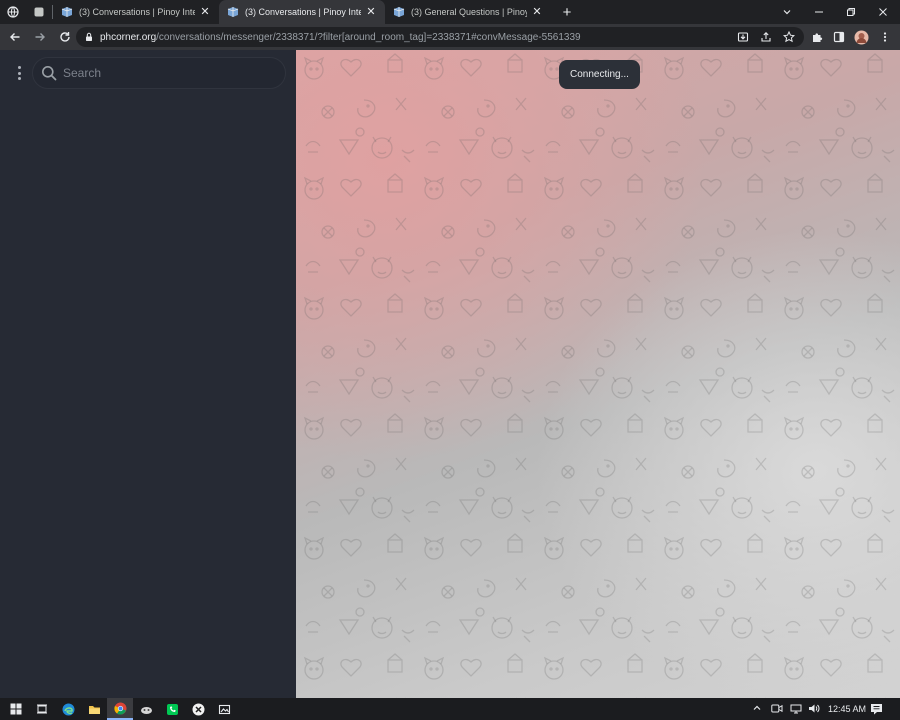 This screenshot has width=900, height=720. I want to click on side-panel-button, so click(839, 37).